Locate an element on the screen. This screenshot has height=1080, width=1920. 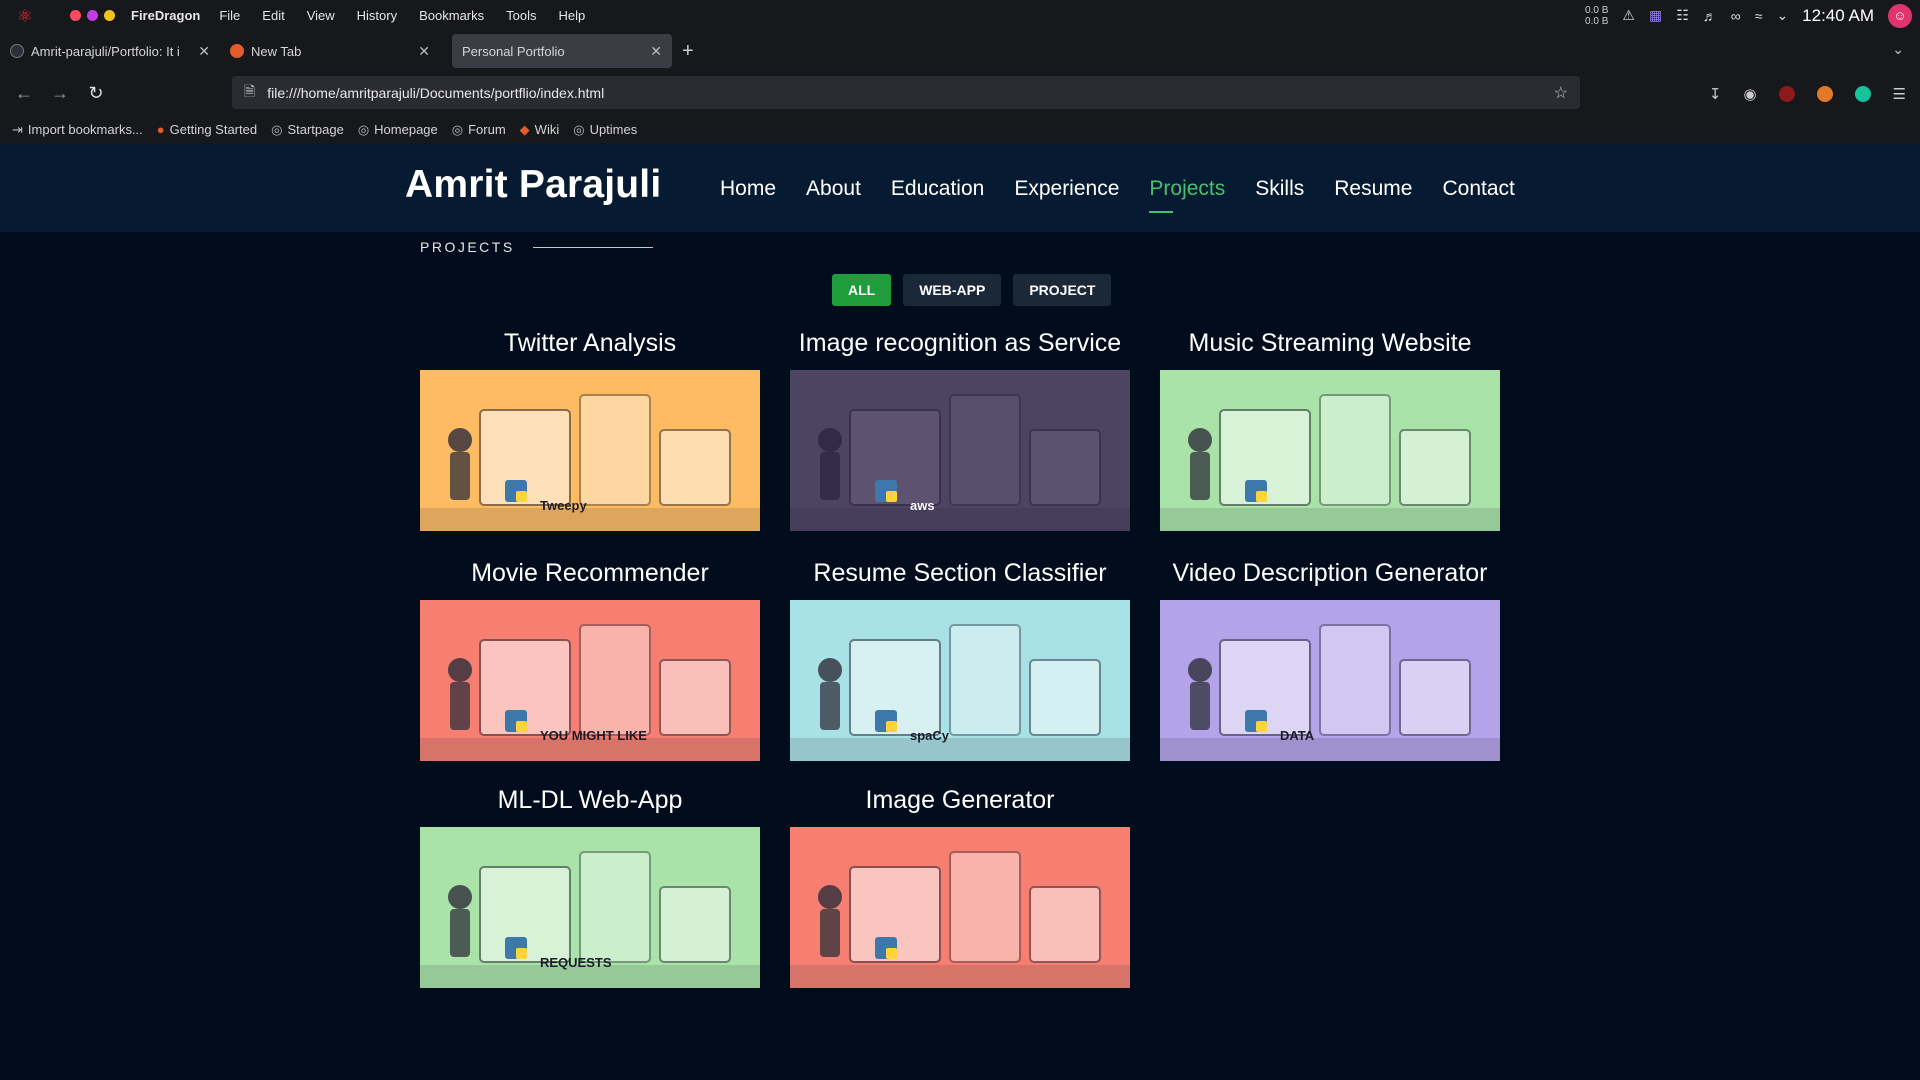
menu-edit: Edit is located at coordinates (273, 15).